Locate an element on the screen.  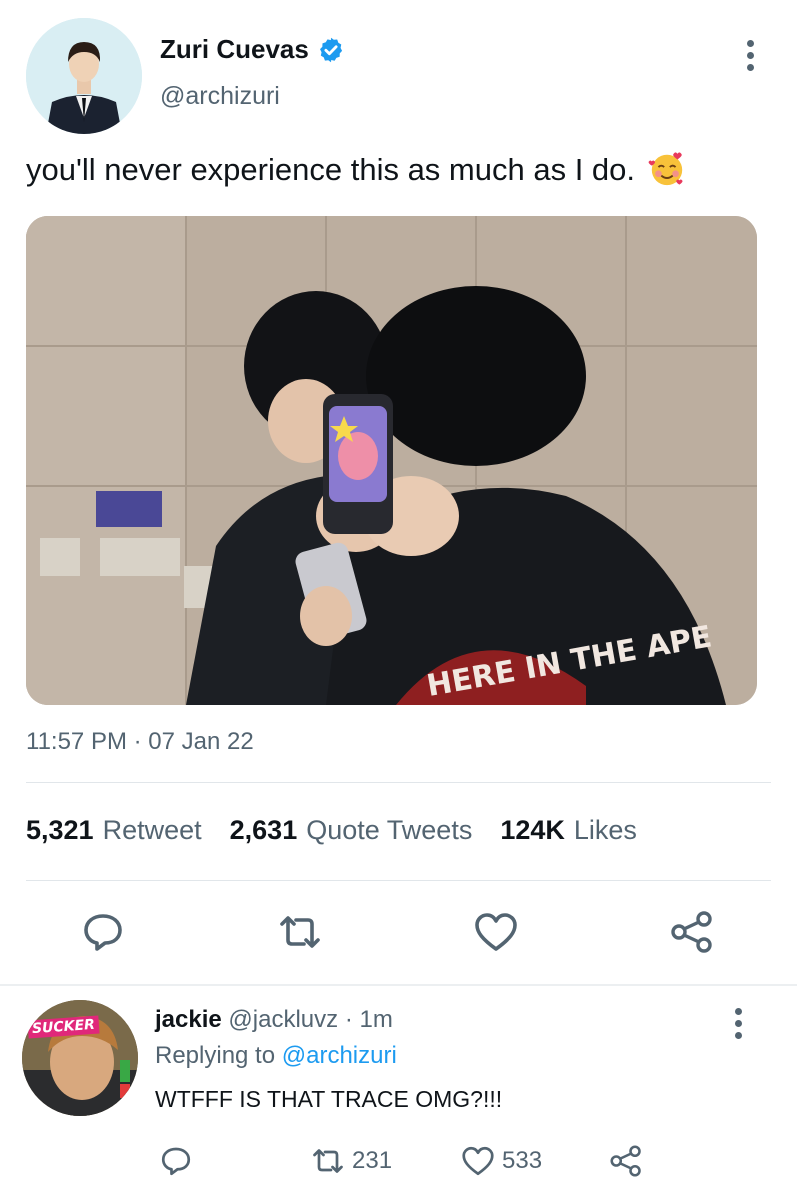
replying-to-prefix: Replying to is located at coordinates (215, 1055).